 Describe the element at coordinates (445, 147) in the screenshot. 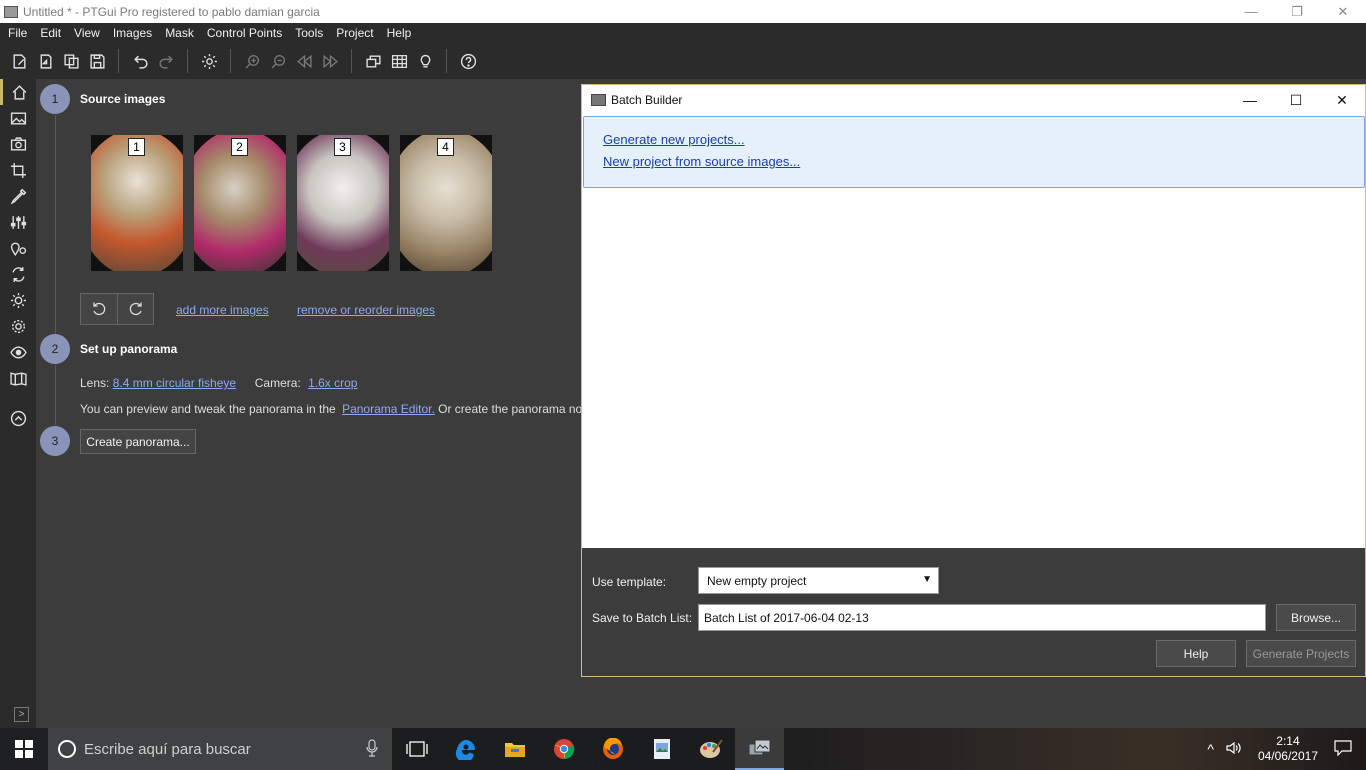

I see `thumbnail-number: 4` at that location.